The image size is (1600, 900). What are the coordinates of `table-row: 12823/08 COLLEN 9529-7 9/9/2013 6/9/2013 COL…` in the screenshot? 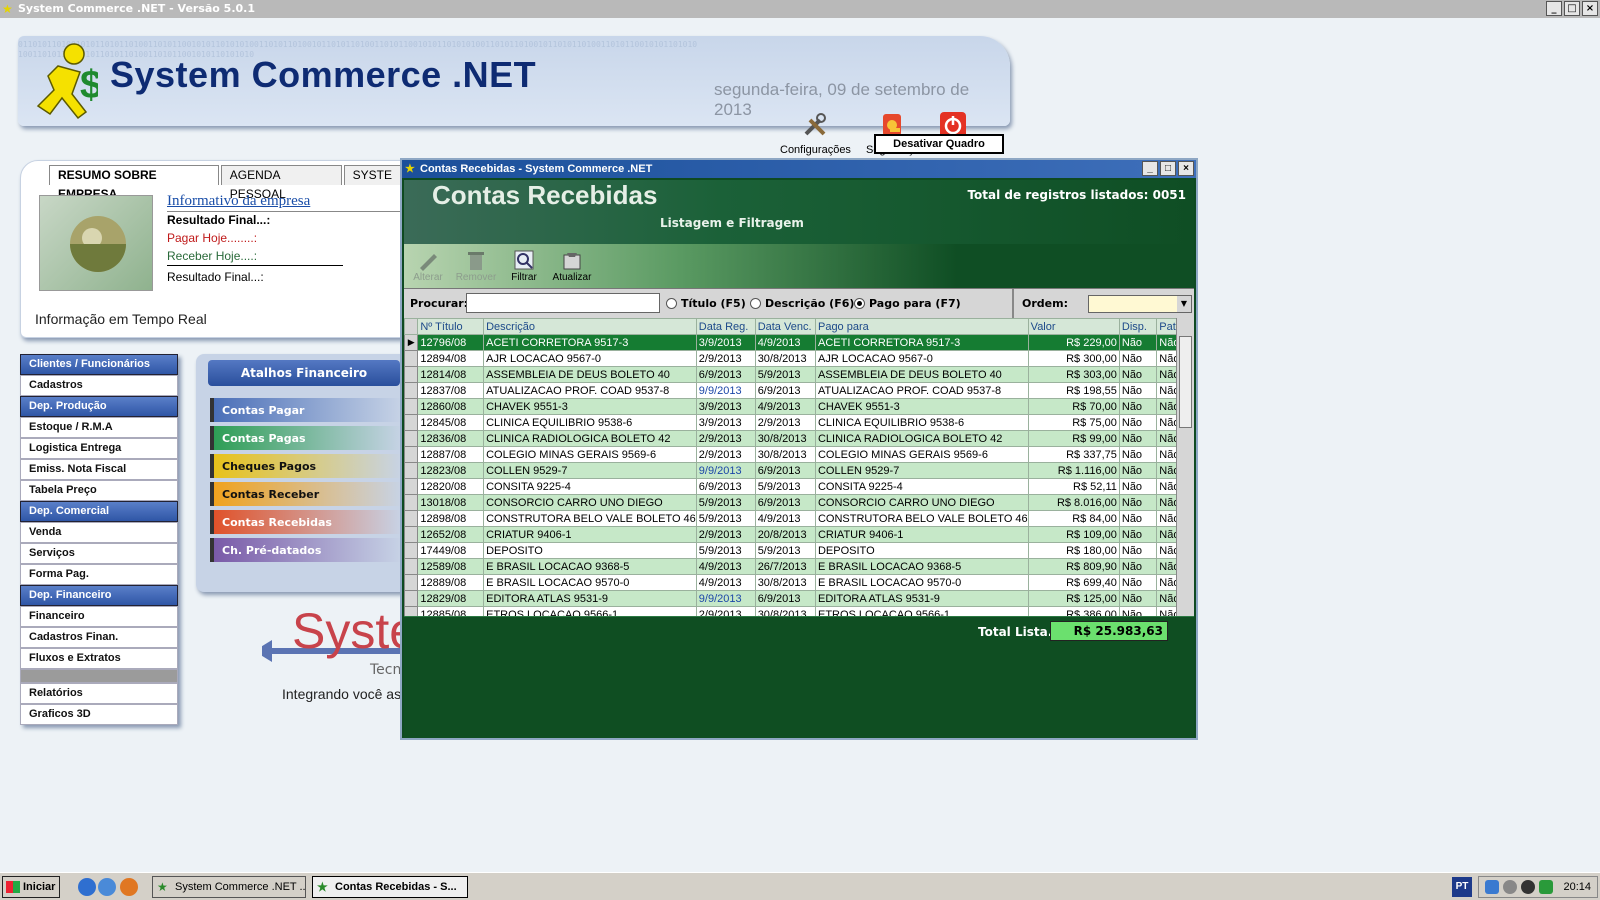 It's located at (799, 470).